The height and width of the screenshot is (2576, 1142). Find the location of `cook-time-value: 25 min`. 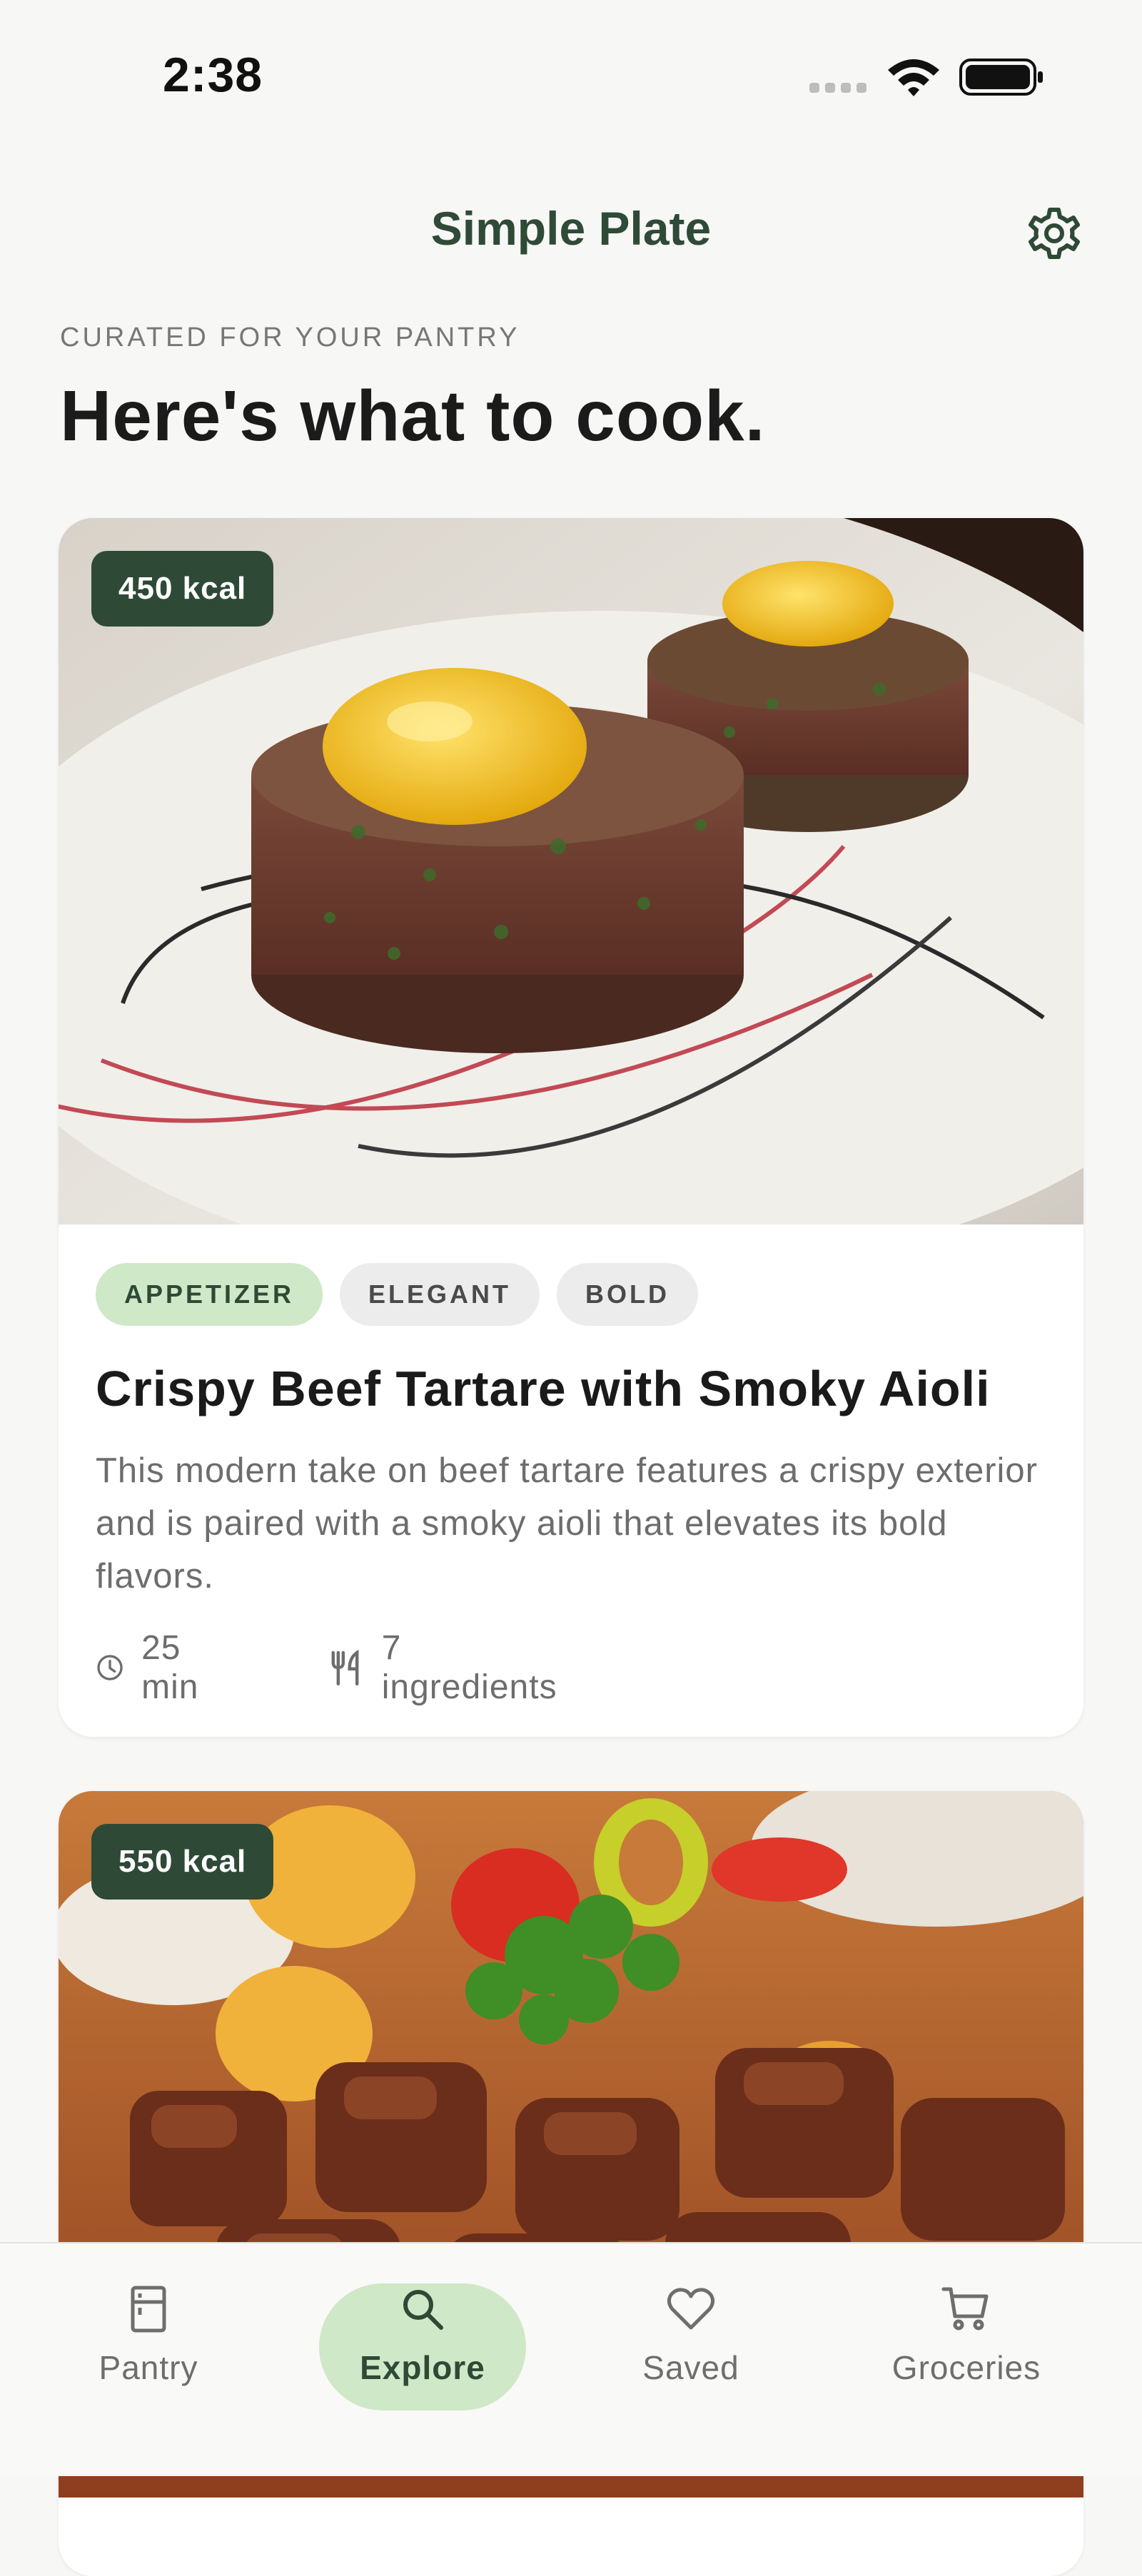

cook-time-value: 25 min is located at coordinates (170, 1668).